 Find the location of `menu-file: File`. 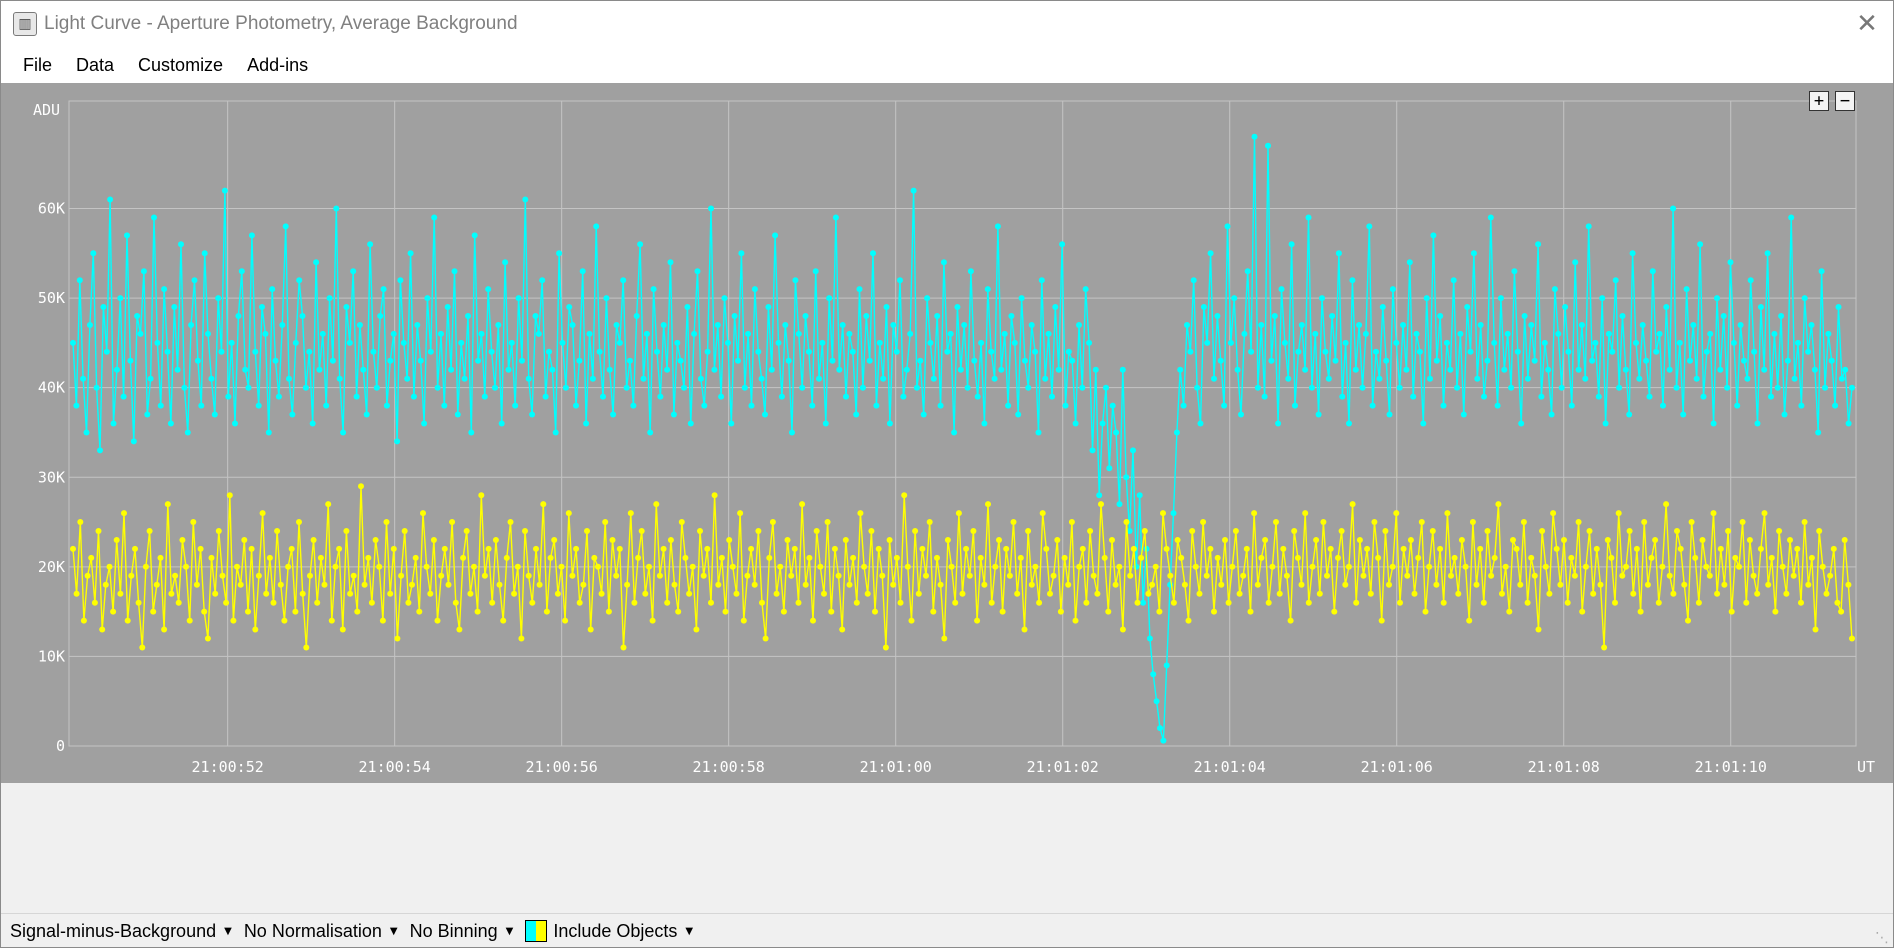

menu-file: File is located at coordinates (37, 65).